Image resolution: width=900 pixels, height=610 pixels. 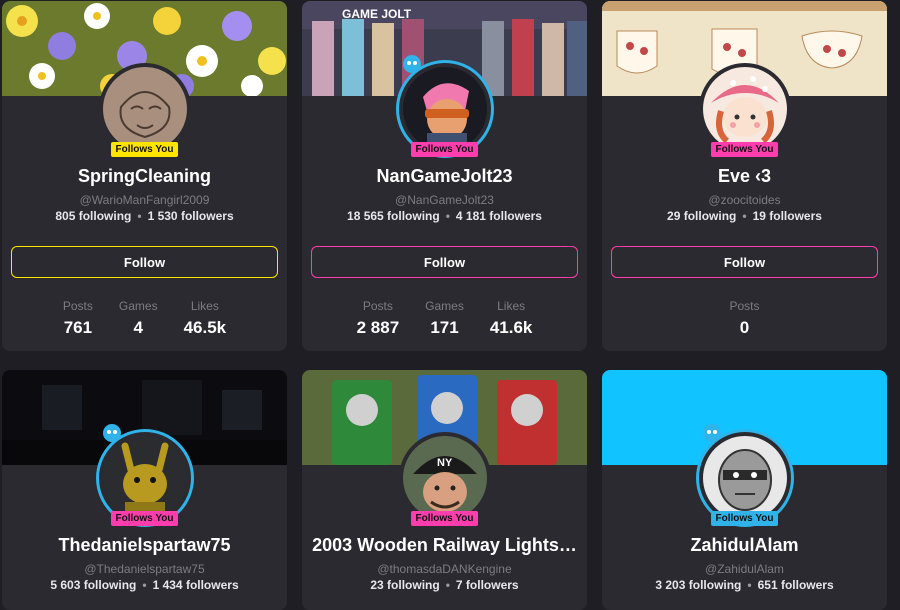 I want to click on display-name: ZahidulAlam, so click(x=744, y=545).